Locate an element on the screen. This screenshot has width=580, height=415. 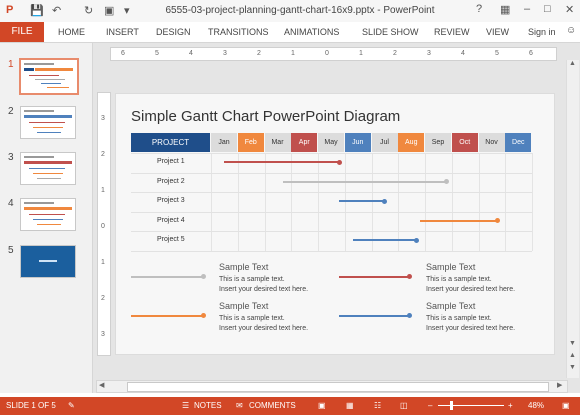
month-header-oct: Oct is located at coordinates (464, 142).